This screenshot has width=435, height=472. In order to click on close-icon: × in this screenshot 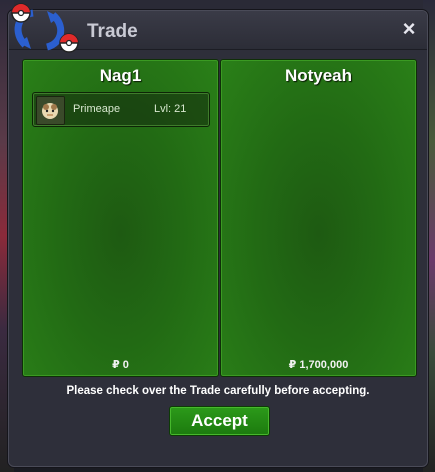, I will do `click(409, 29)`.